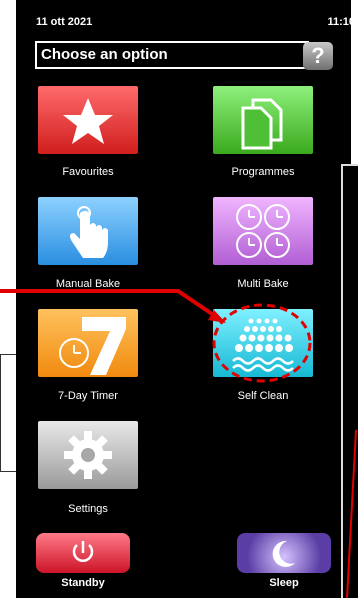  What do you see at coordinates (351, 513) in the screenshot?
I see `annotation-line` at bounding box center [351, 513].